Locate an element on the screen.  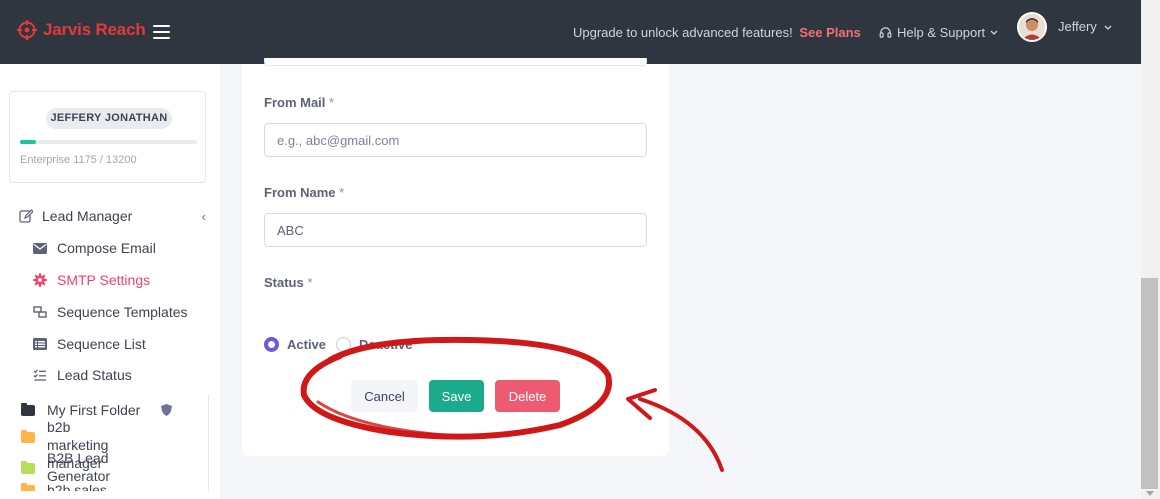
sidebar-item-compose-email: Compose Email is located at coordinates (94, 248).